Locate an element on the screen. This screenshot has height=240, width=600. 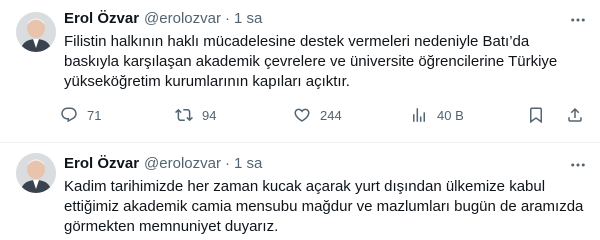
repost-icon is located at coordinates (184, 115).